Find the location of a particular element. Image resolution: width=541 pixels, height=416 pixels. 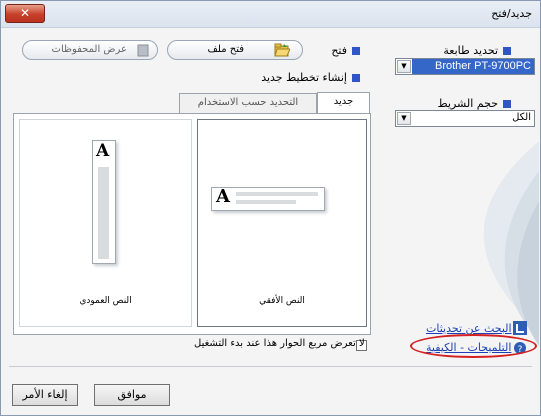

startup-checkbox-label: لا تعرض مربع الحوار هذا عند بدء التشغيل is located at coordinates (279, 343).